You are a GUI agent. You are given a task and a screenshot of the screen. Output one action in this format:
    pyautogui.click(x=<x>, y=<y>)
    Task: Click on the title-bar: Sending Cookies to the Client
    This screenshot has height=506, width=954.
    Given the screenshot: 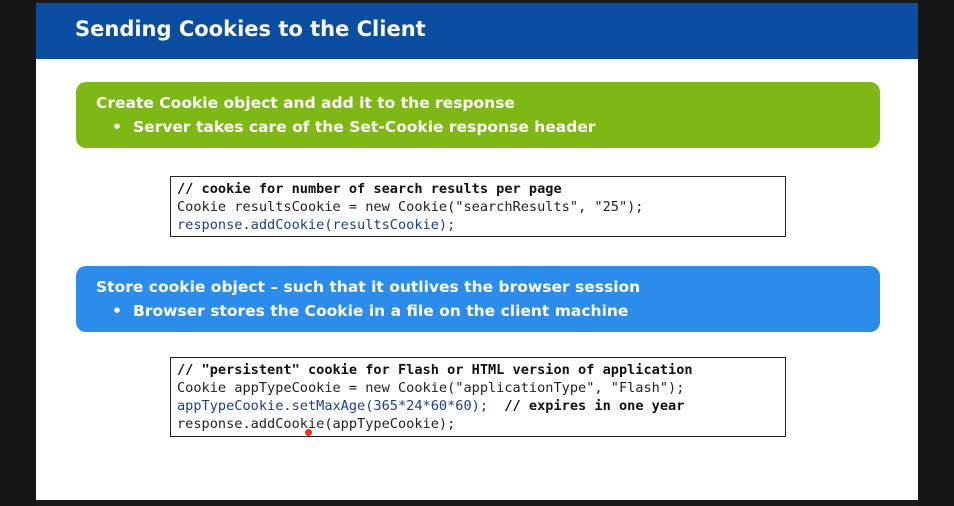 What is the action you would take?
    pyautogui.click(x=477, y=31)
    